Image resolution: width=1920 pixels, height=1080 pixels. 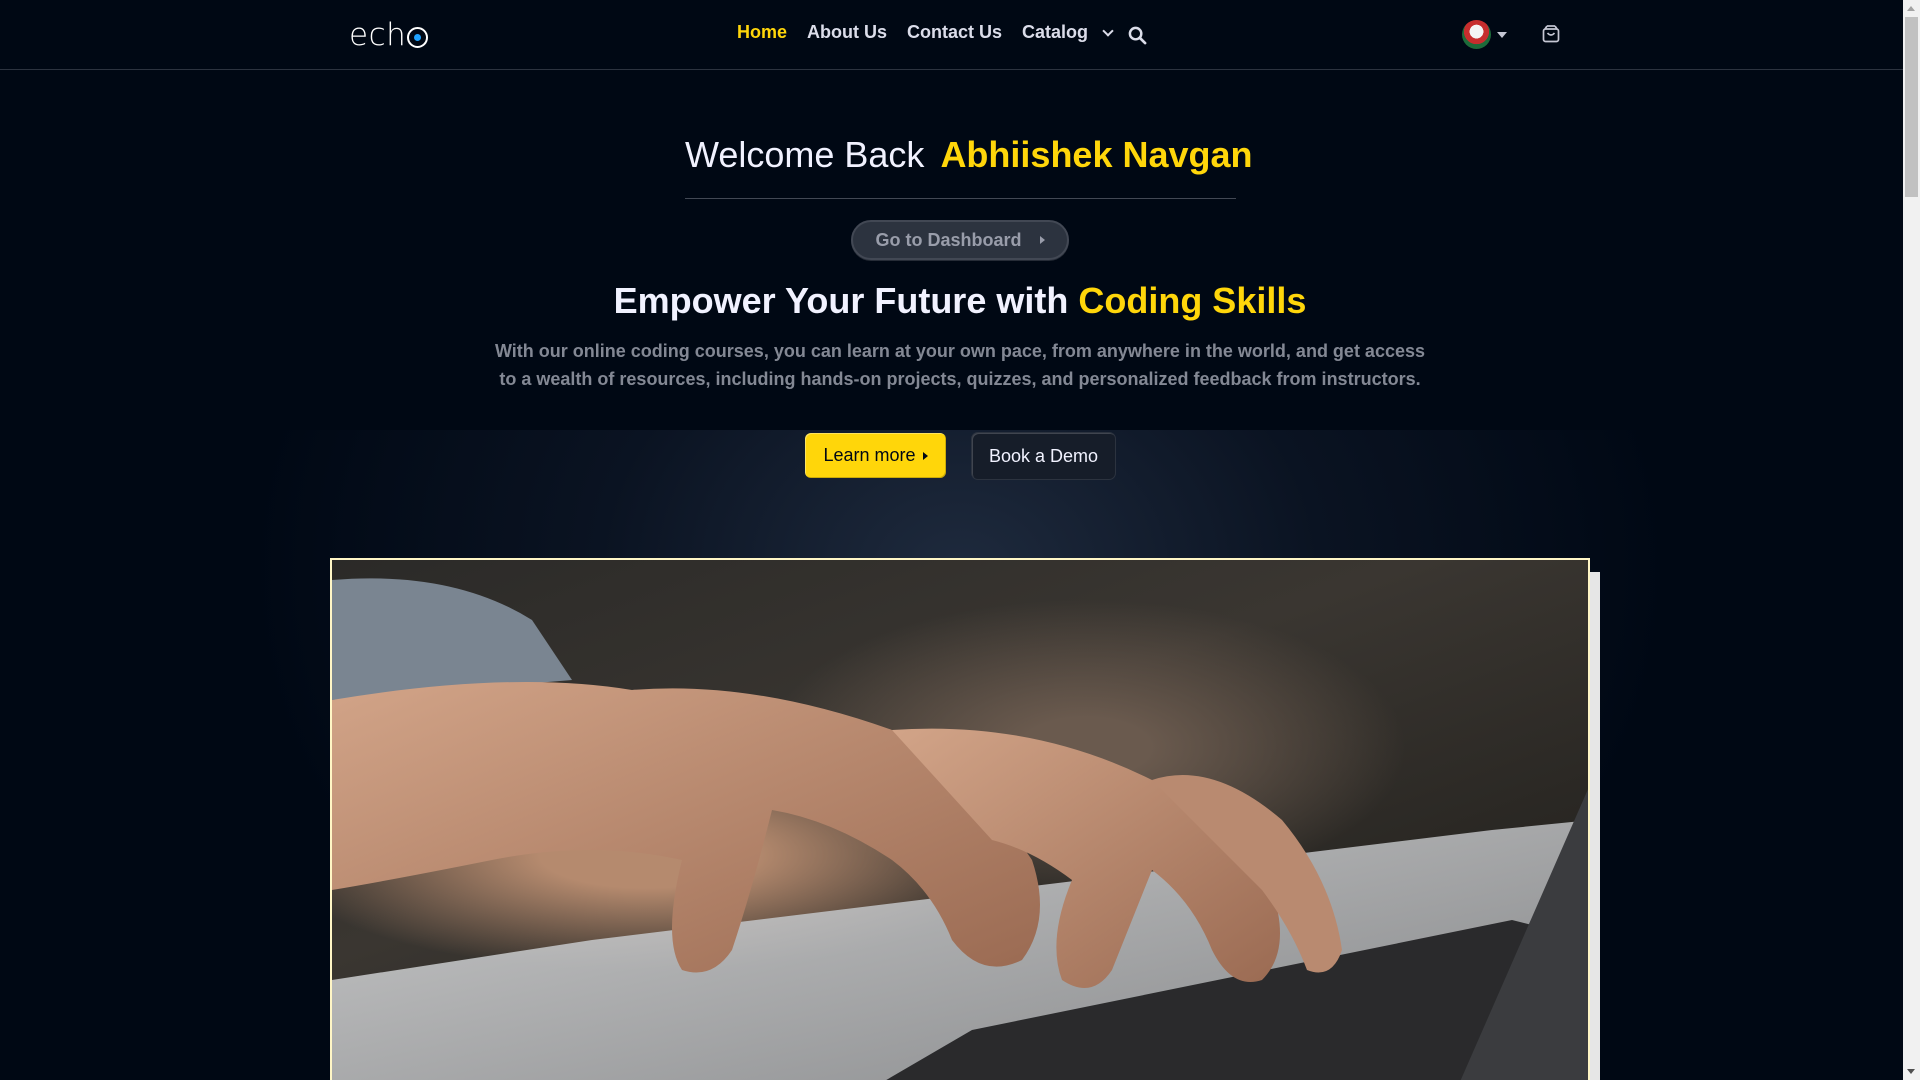 I want to click on nav-item-catalog-label: Catalog, so click(x=1055, y=32).